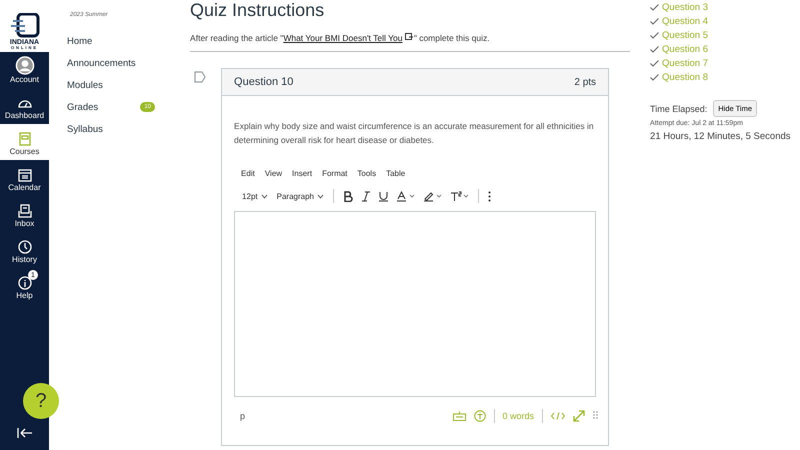 Image resolution: width=800 pixels, height=450 pixels. I want to click on italic-icon, so click(366, 196).